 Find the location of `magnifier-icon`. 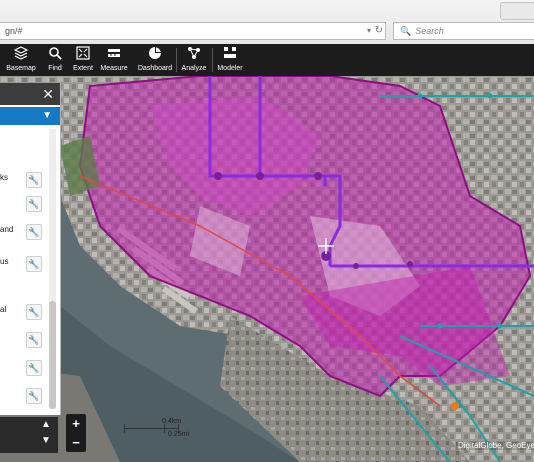

magnifier-icon is located at coordinates (55, 55).